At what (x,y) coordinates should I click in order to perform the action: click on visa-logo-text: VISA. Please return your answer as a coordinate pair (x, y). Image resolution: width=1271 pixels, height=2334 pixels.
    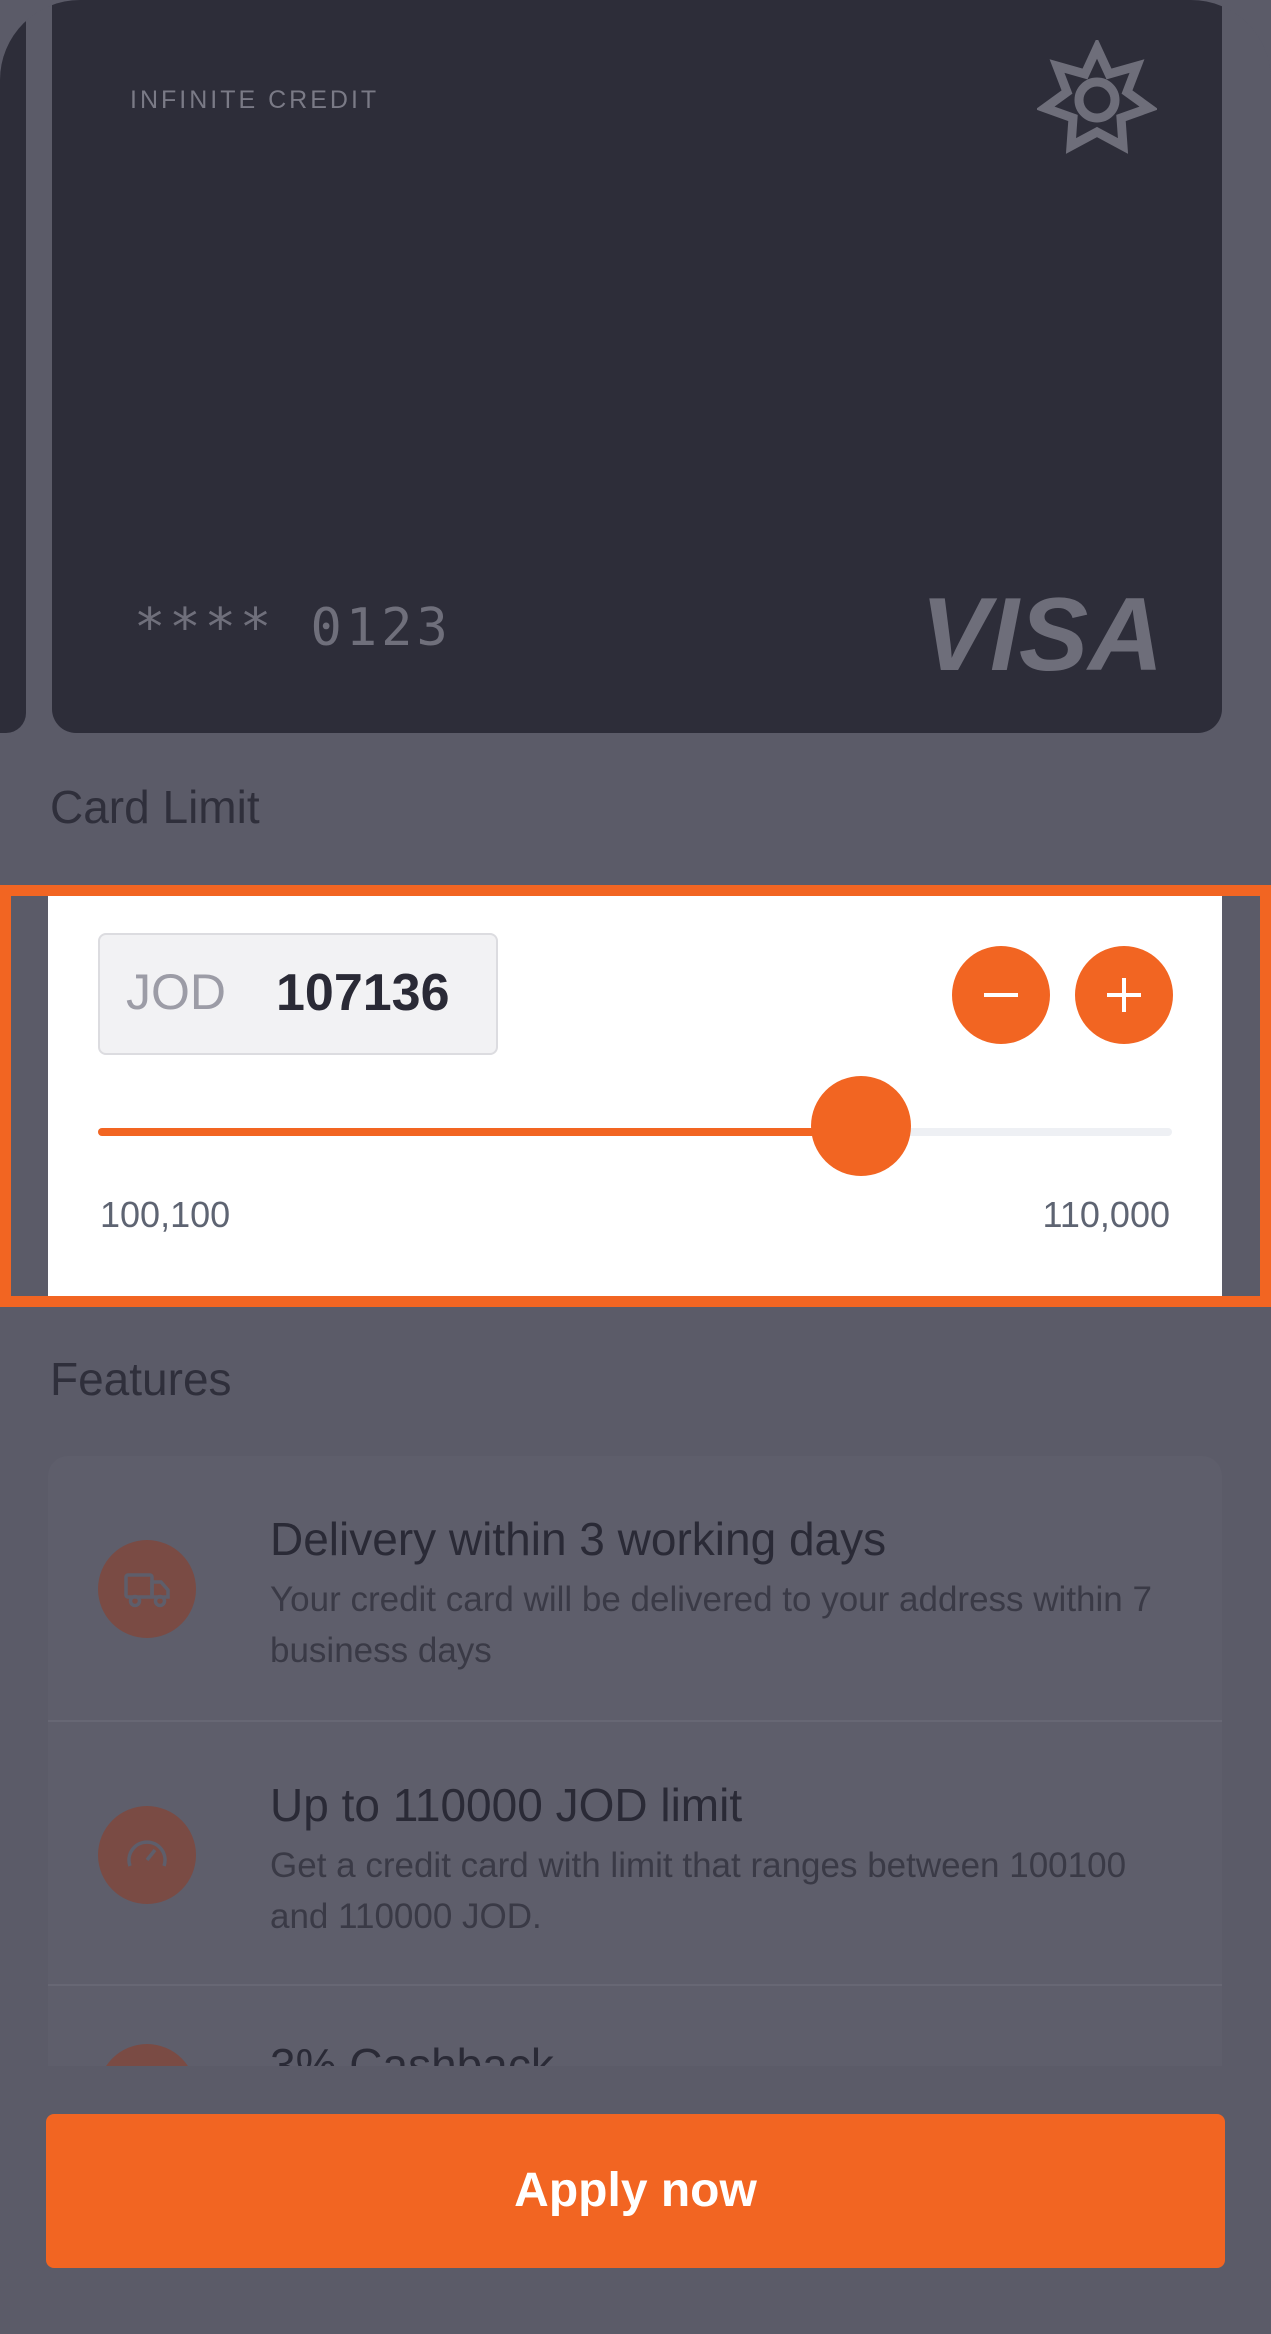
    Looking at the image, I should click on (1042, 633).